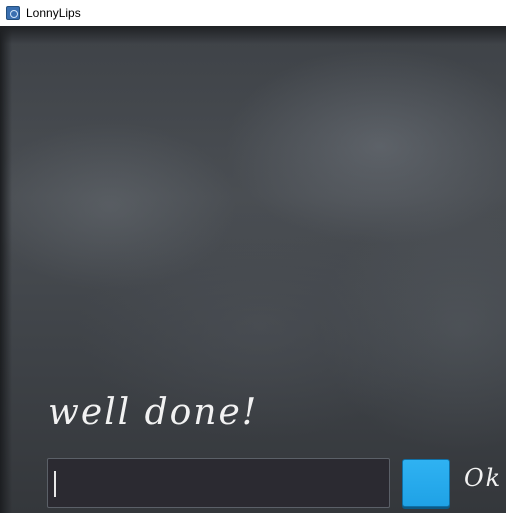 This screenshot has height=513, width=506. I want to click on text-caret, so click(55, 484).